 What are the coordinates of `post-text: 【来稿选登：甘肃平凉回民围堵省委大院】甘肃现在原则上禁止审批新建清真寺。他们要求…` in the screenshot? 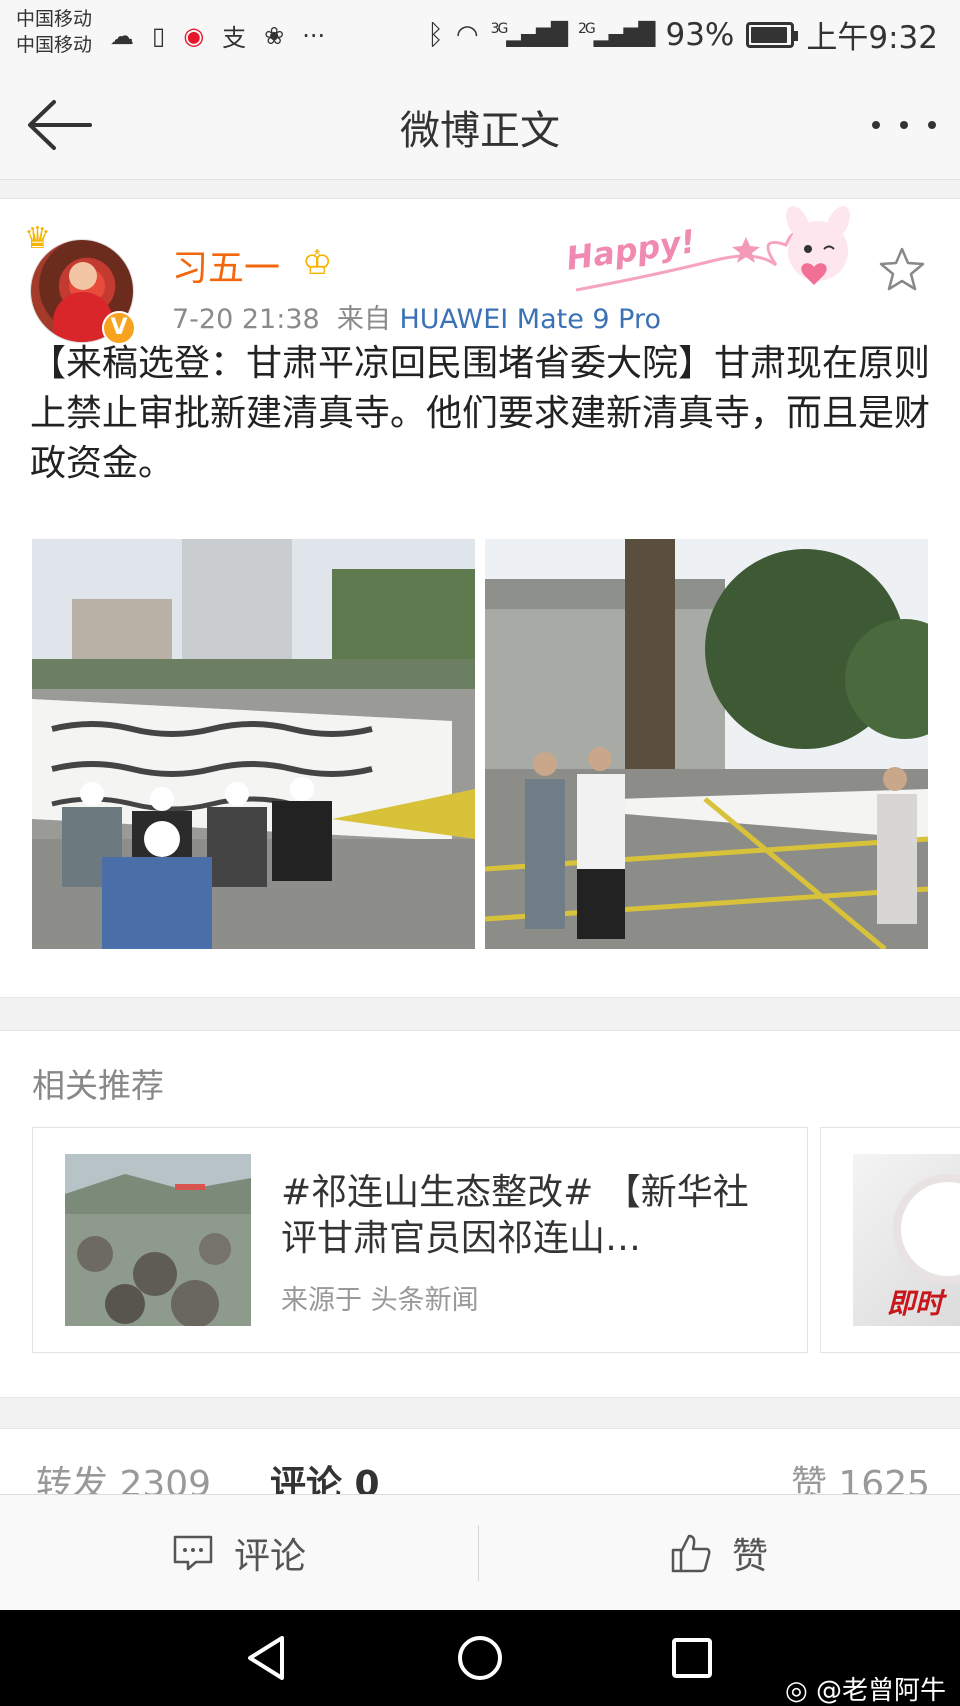 It's located at (480, 413).